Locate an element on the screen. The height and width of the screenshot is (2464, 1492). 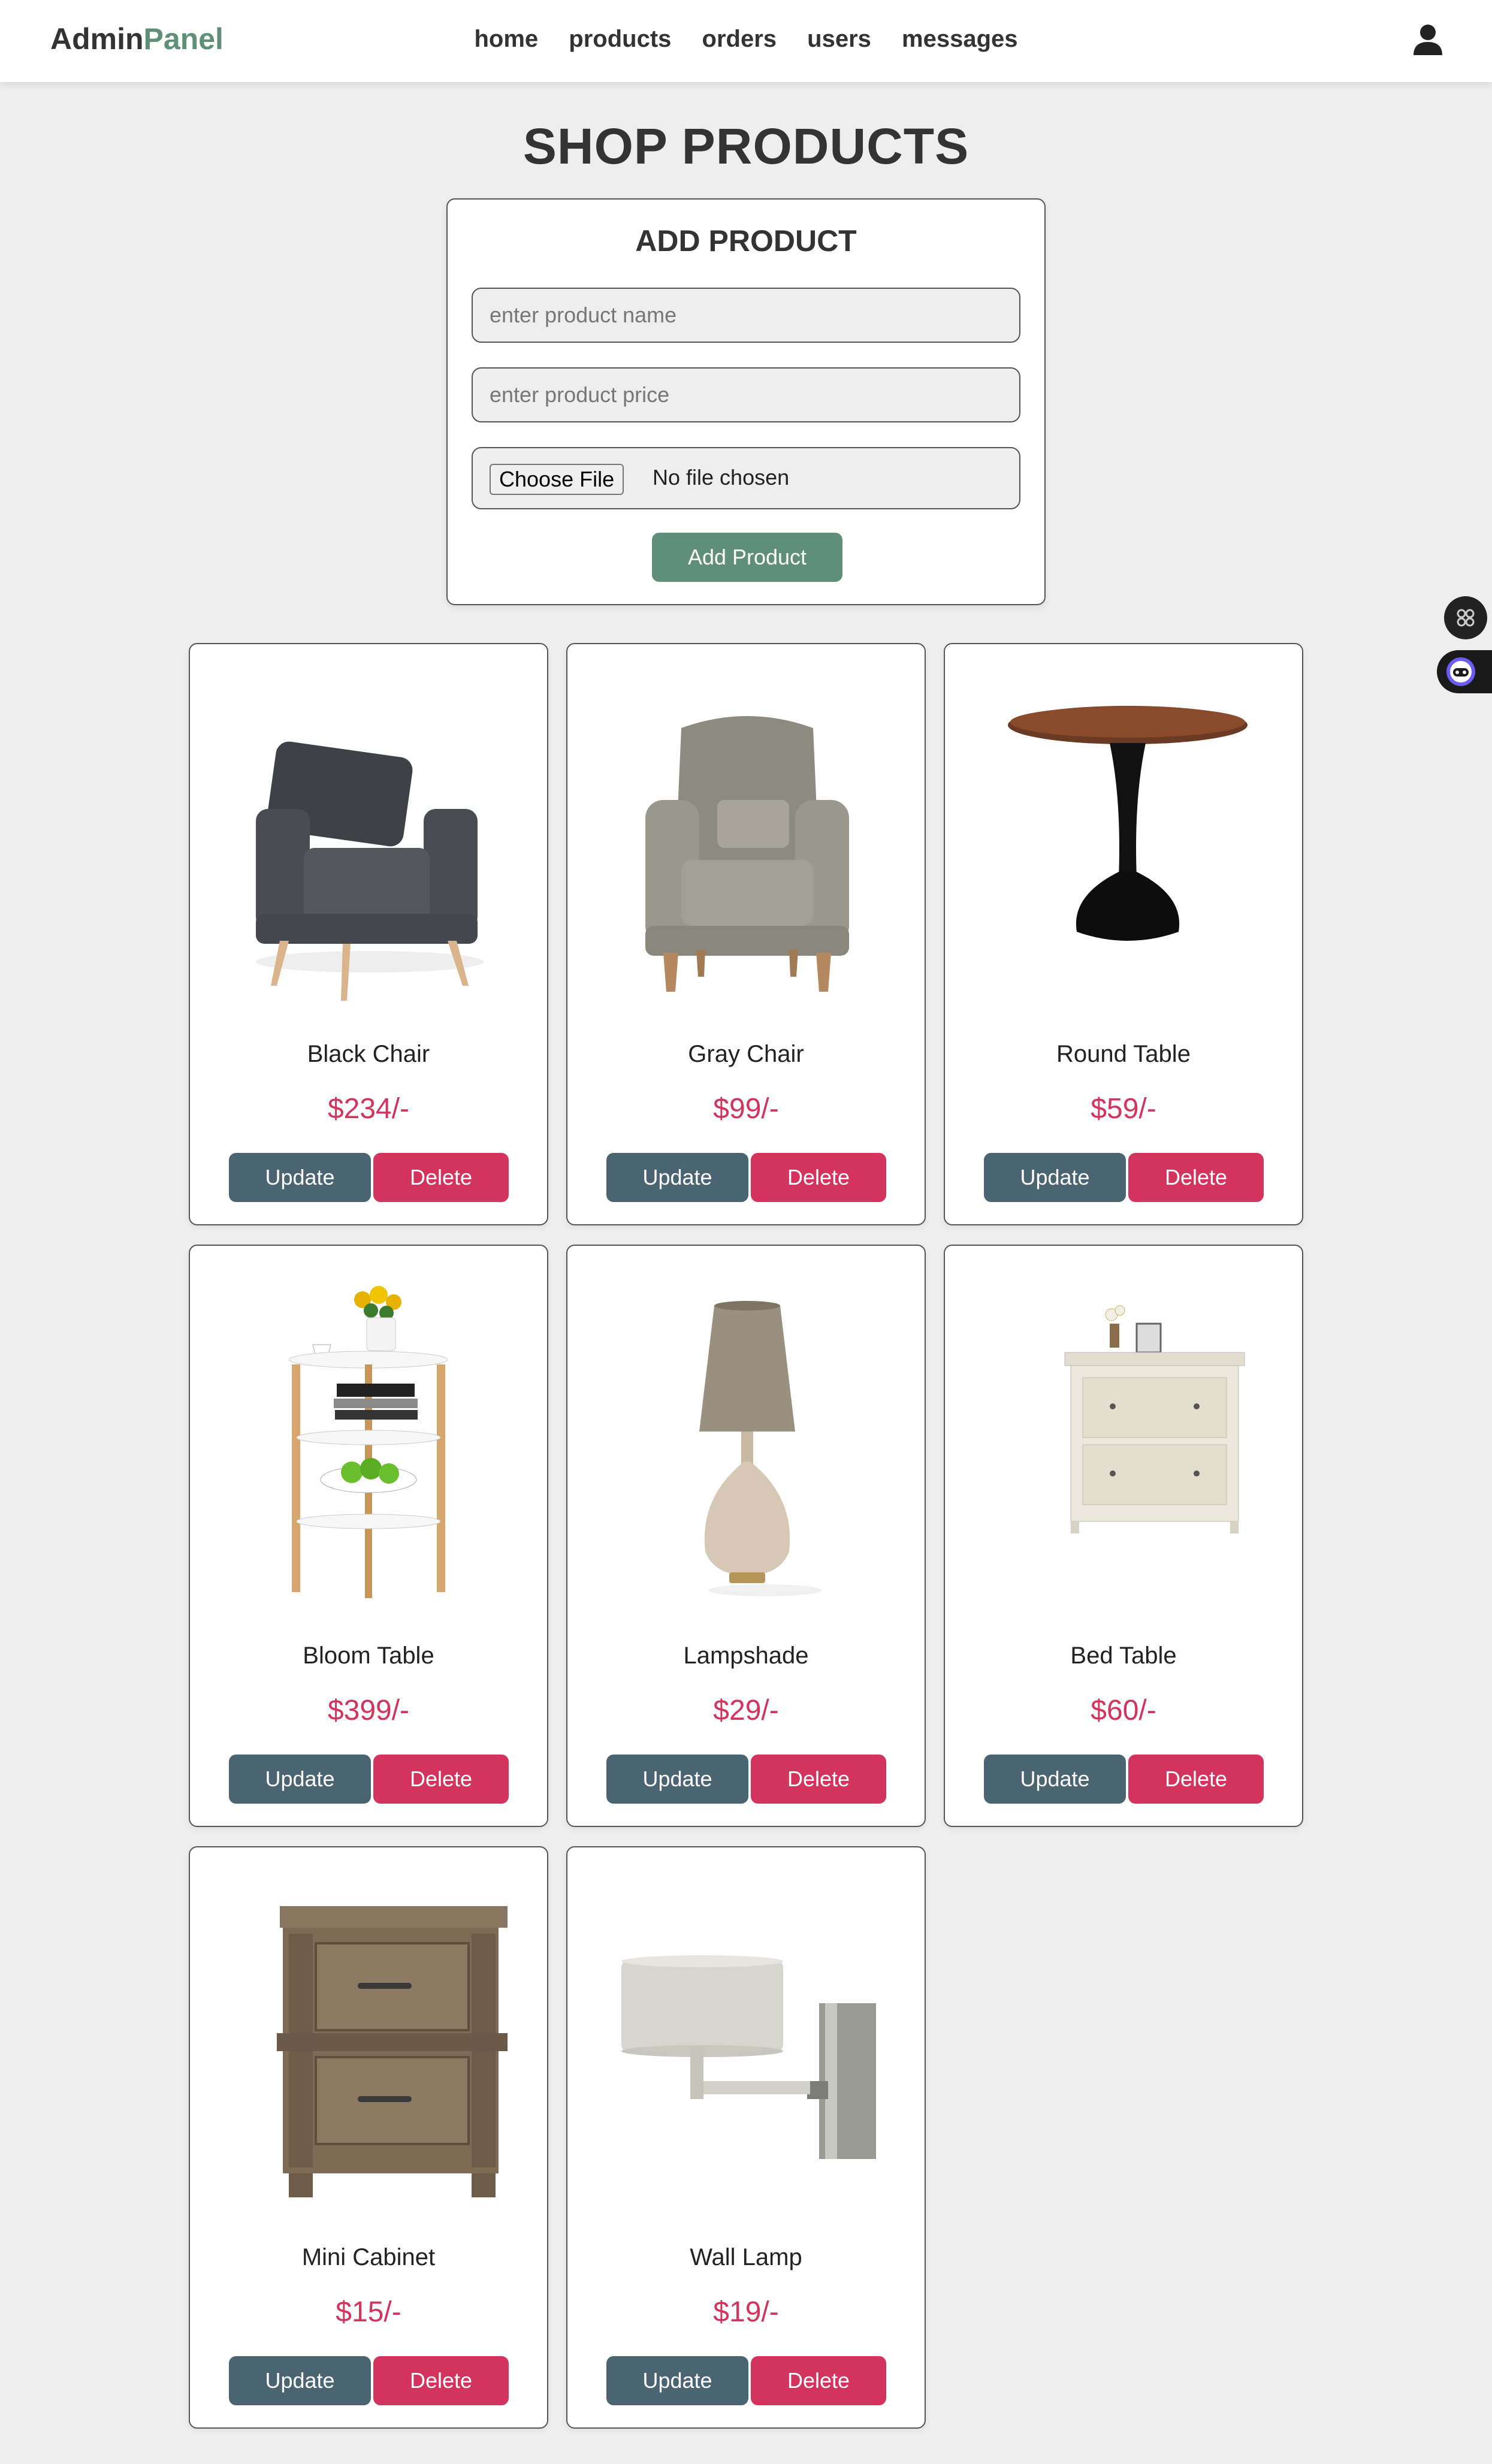
product-name: Bed Table is located at coordinates (1123, 1655).